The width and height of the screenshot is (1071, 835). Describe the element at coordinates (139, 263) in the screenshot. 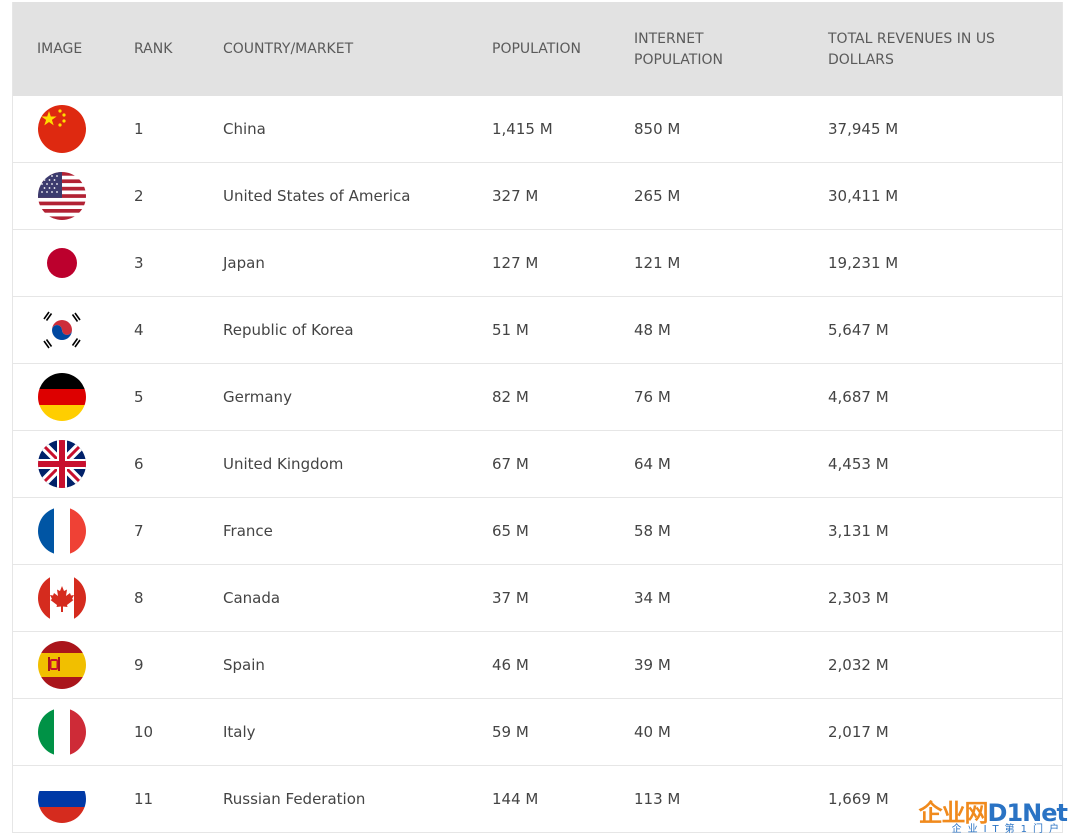

I see `rank-cell: 3` at that location.